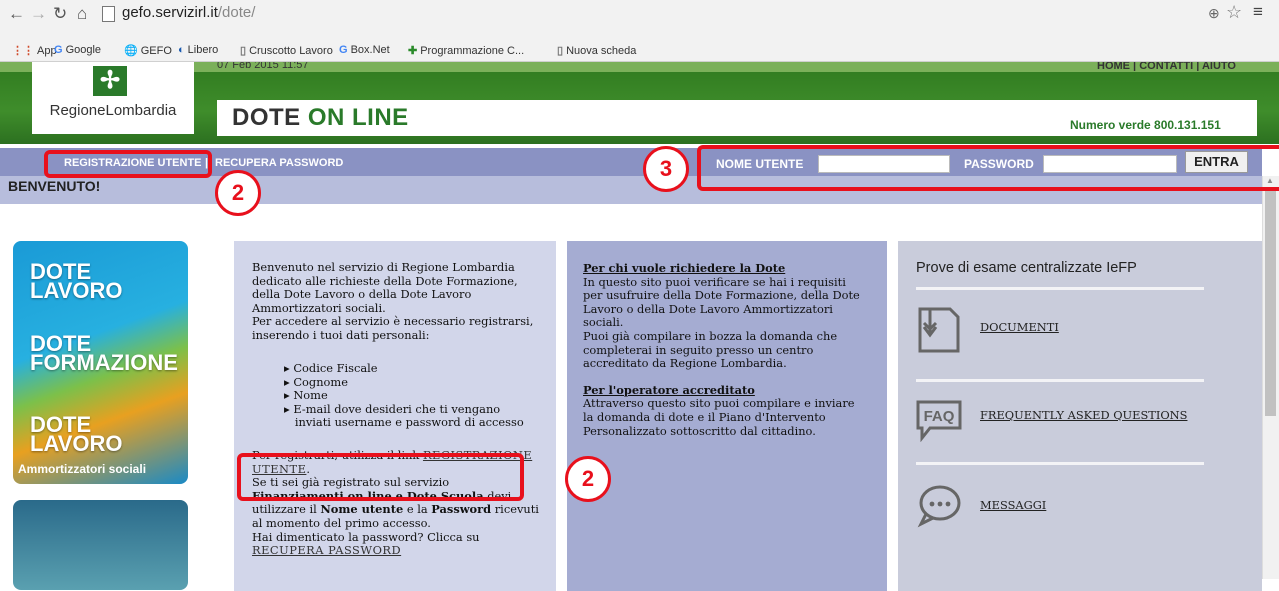 The width and height of the screenshot is (1279, 591). Describe the element at coordinates (1145, 125) in the screenshot. I see `toll-free-number: Numero verde 800.131.151` at that location.